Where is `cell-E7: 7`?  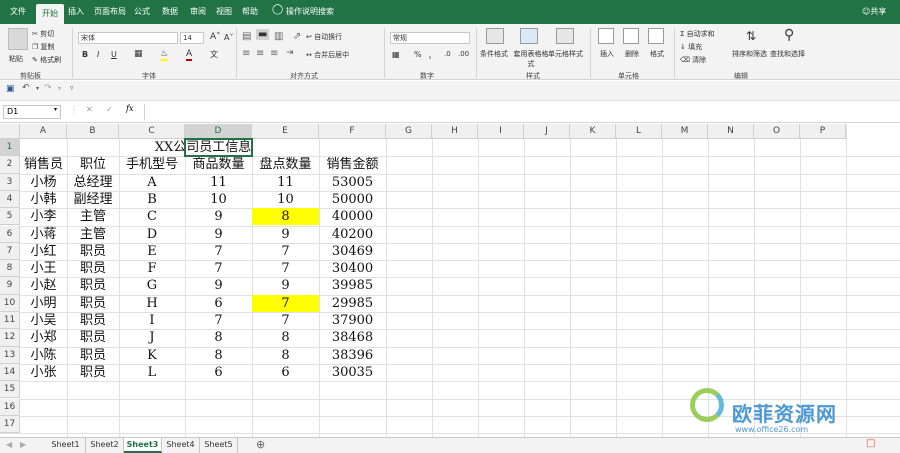
cell-E7: 7 is located at coordinates (285, 251).